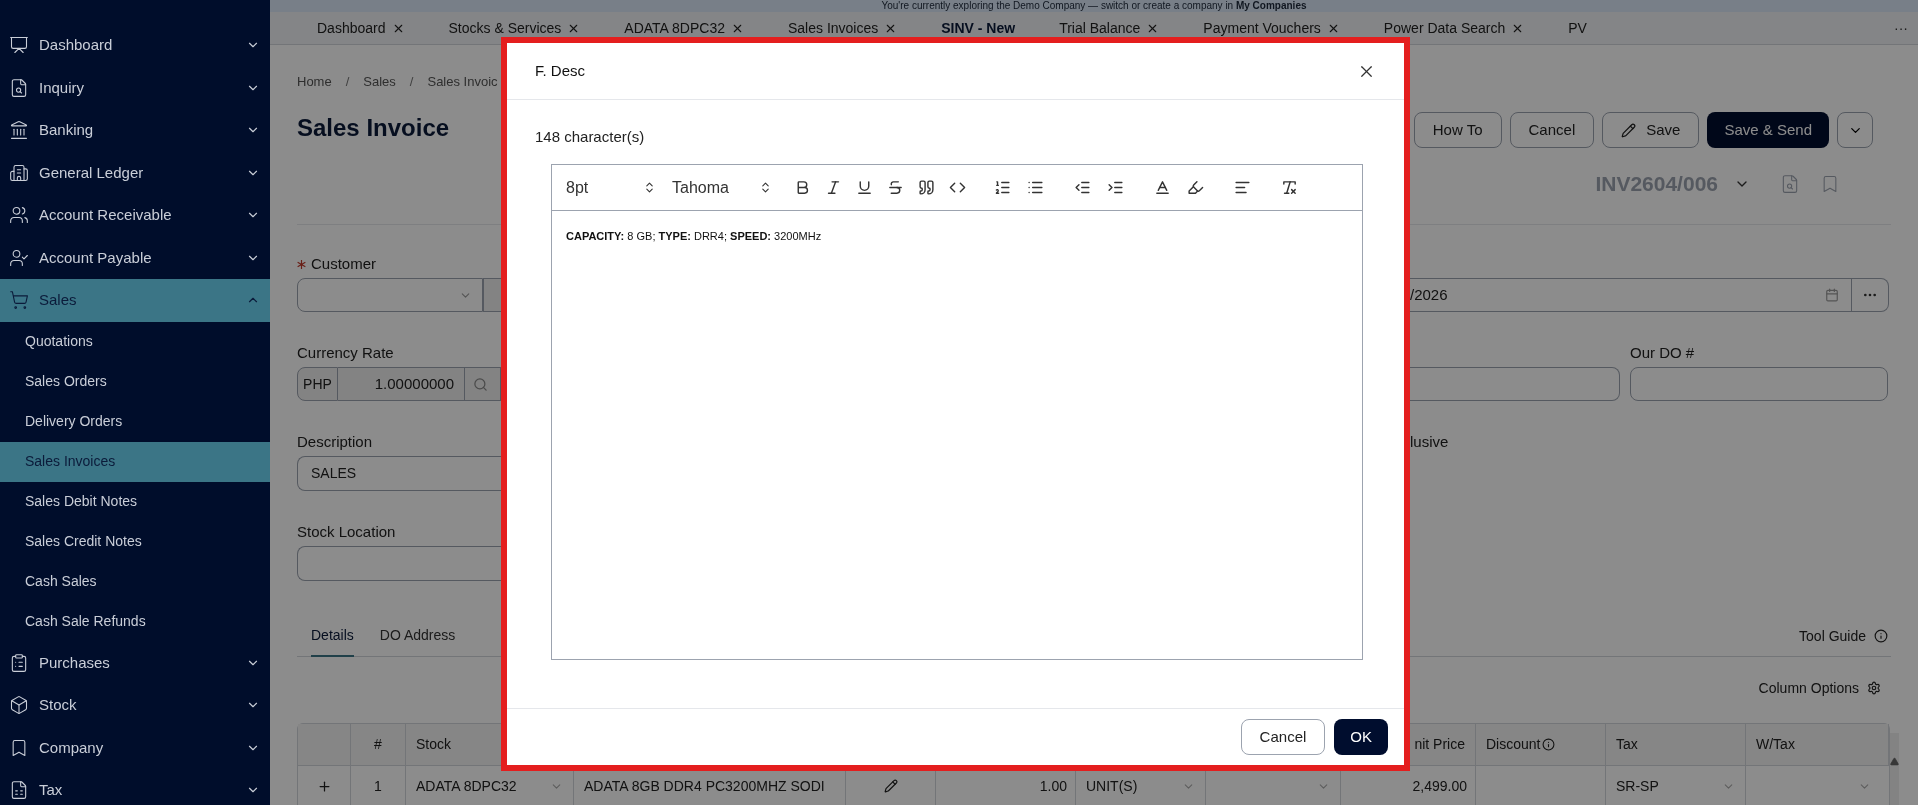 The image size is (1918, 805). Describe the element at coordinates (19, 257) in the screenshot. I see `user-check-icon` at that location.